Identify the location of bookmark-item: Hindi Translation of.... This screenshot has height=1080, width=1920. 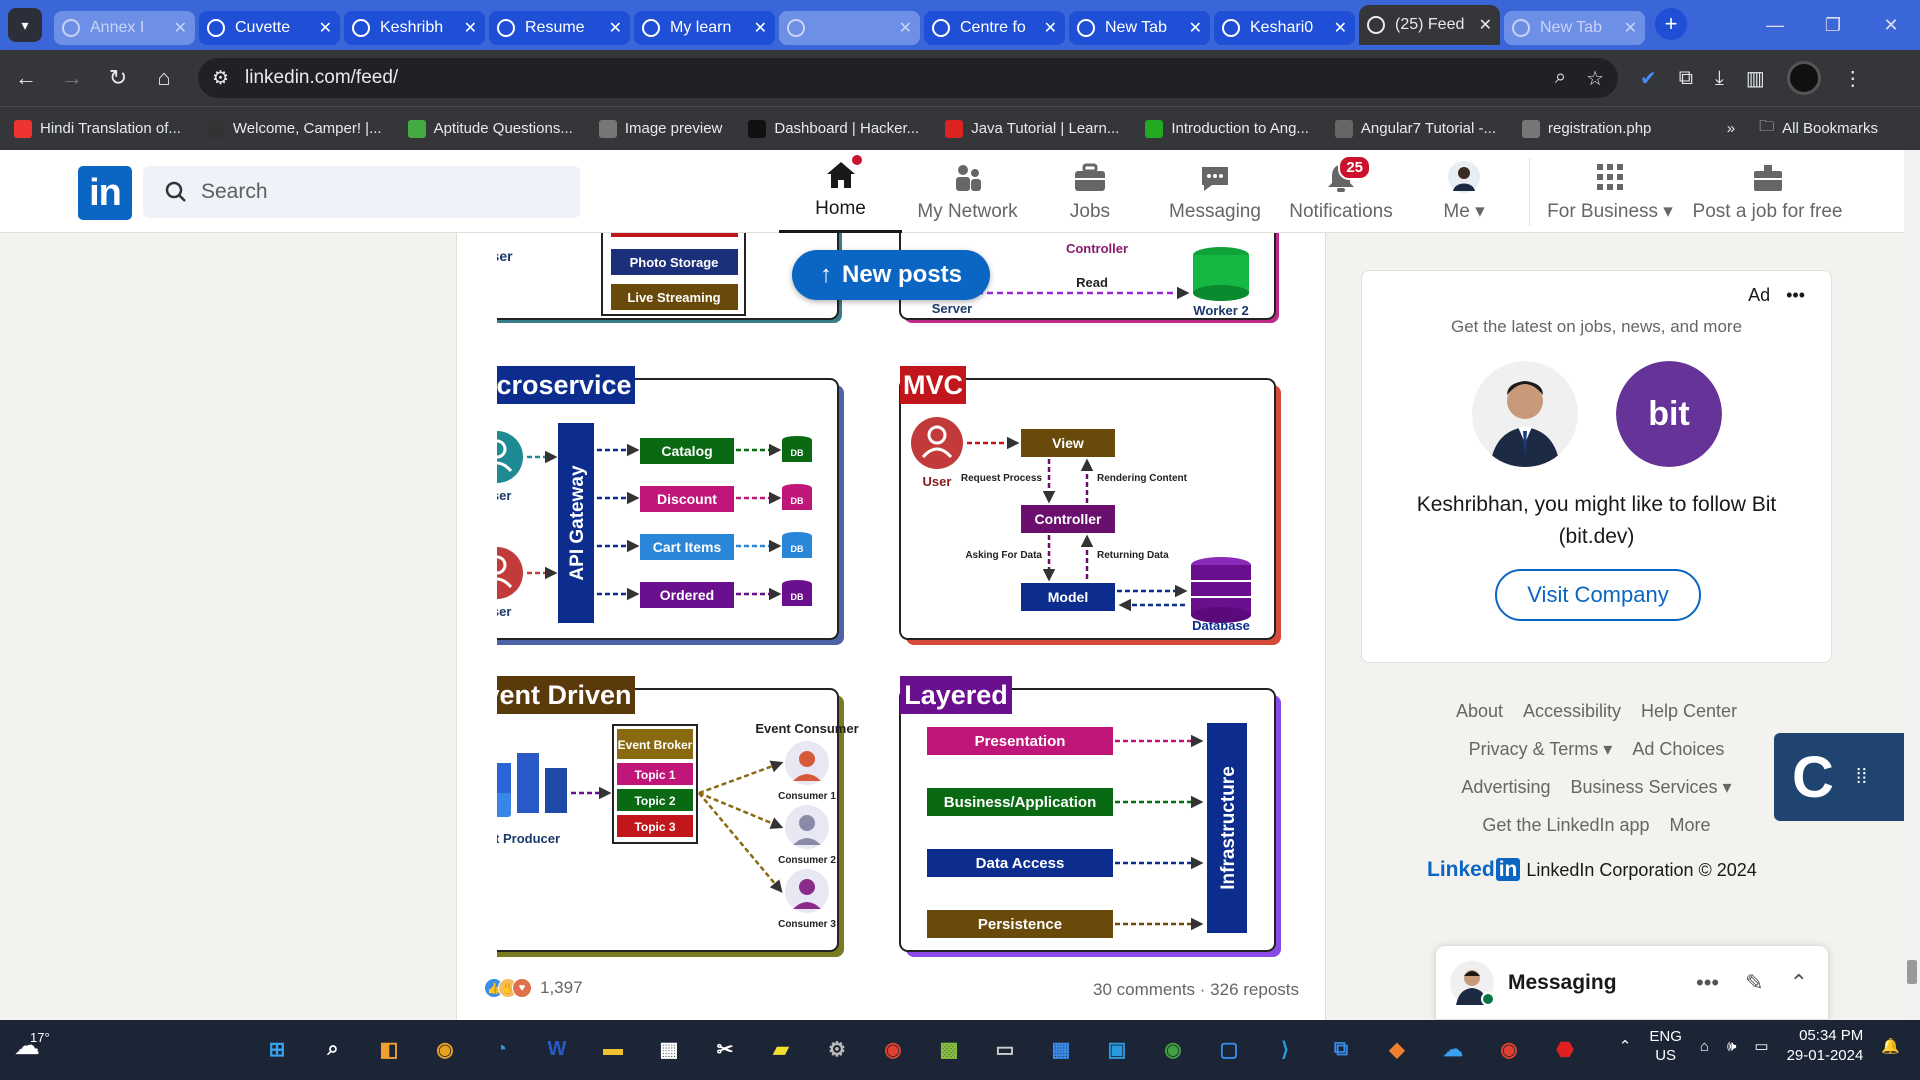
(97, 128).